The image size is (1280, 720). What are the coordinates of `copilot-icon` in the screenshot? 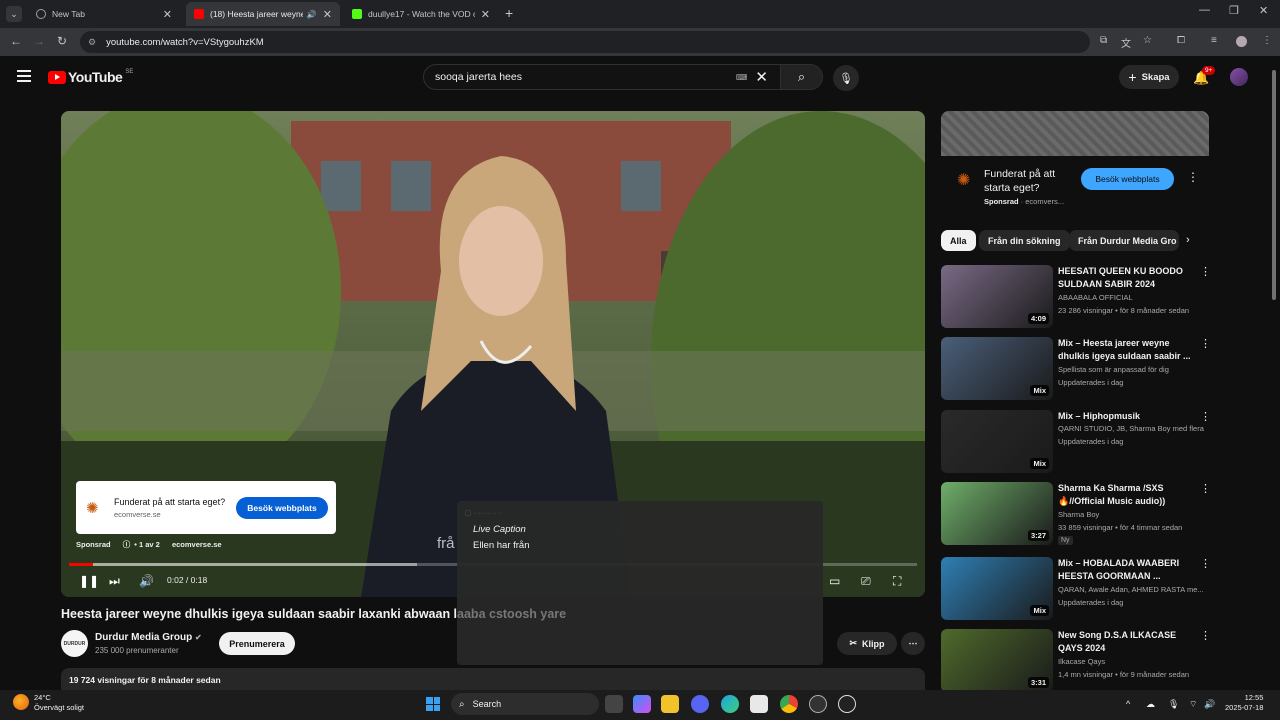 It's located at (642, 704).